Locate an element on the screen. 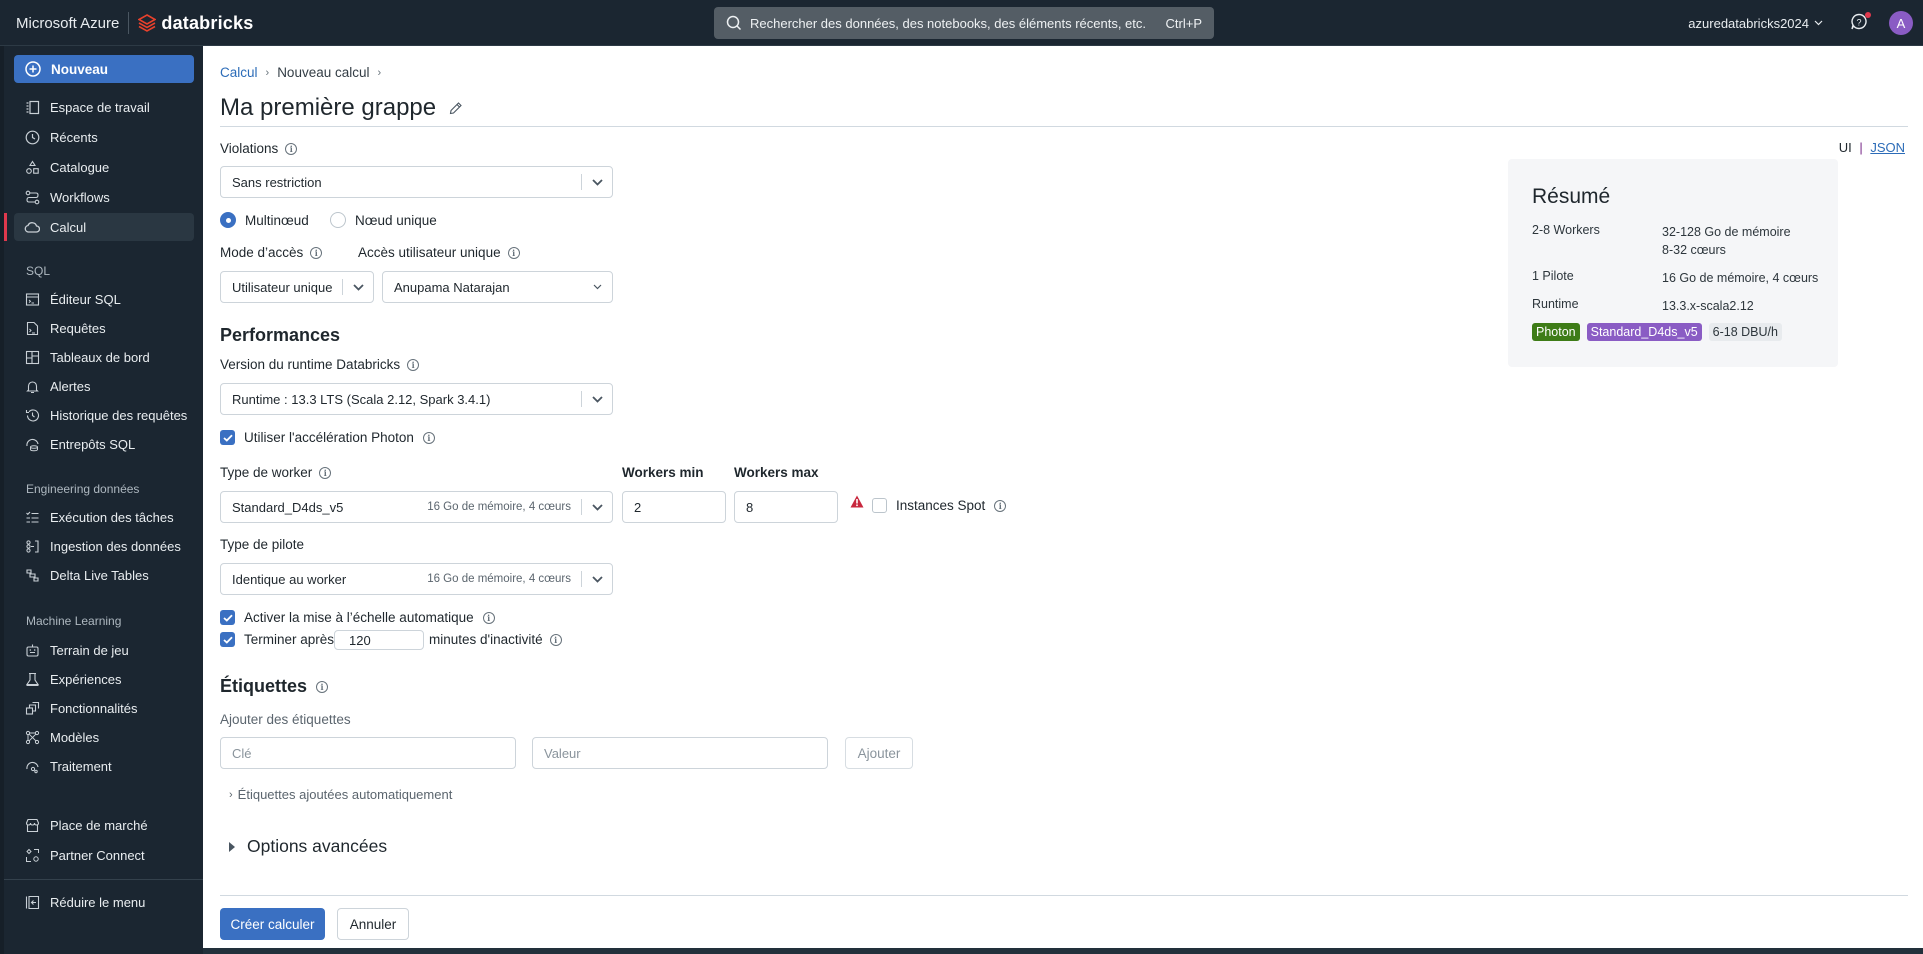  workers-max-input: 8 is located at coordinates (786, 507).